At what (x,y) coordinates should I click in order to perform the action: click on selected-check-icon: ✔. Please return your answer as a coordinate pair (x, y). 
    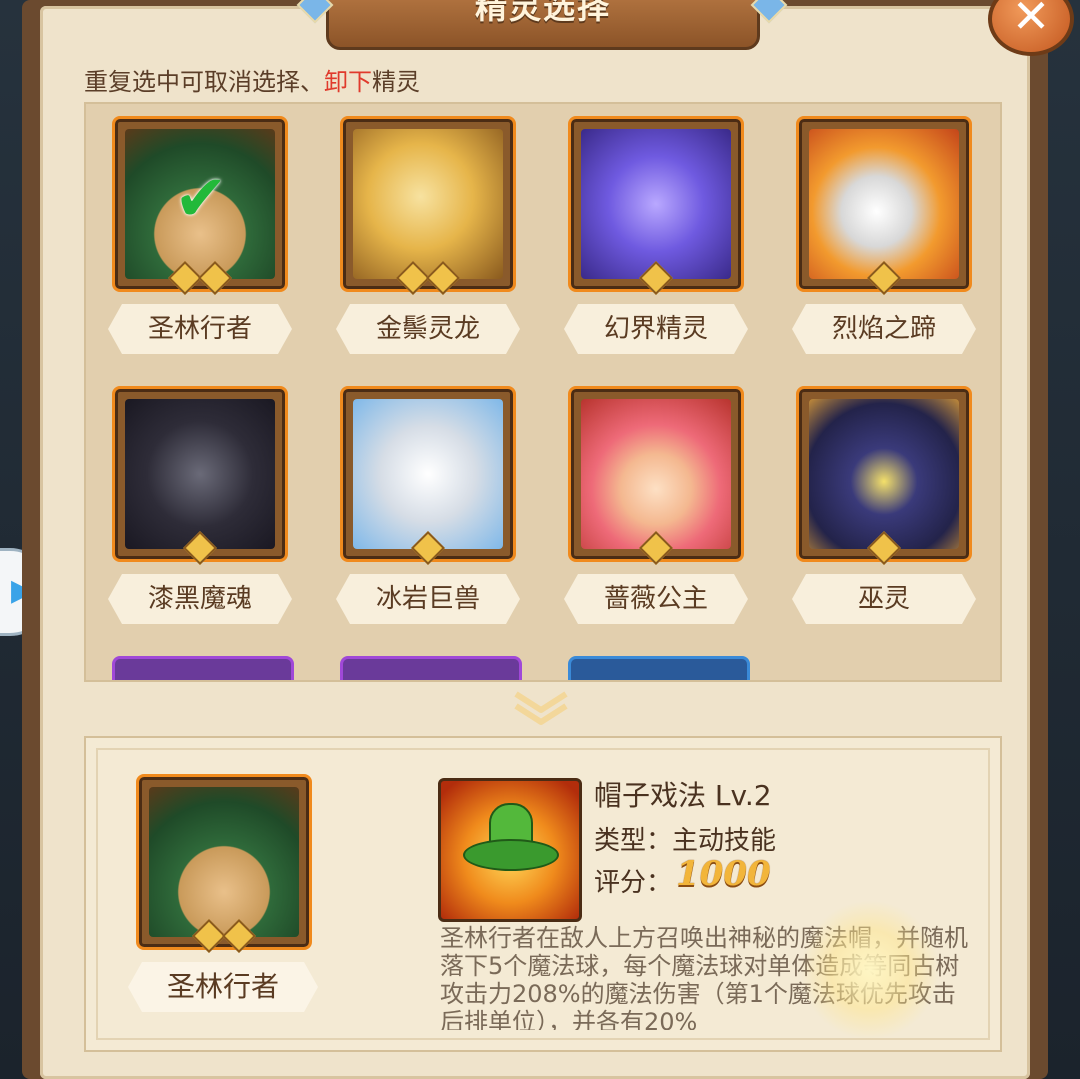
    Looking at the image, I should click on (201, 199).